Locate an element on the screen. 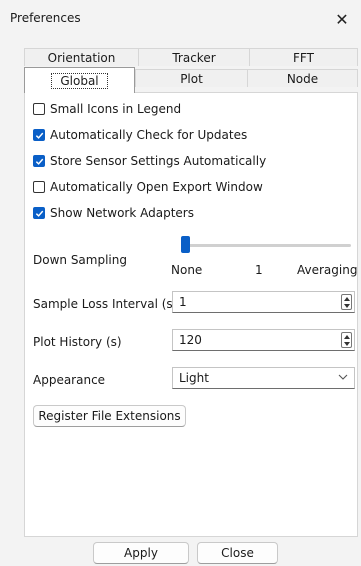 This screenshot has height=566, width=361. option-auto-updates: Automatically Check for Updates is located at coordinates (140, 135).